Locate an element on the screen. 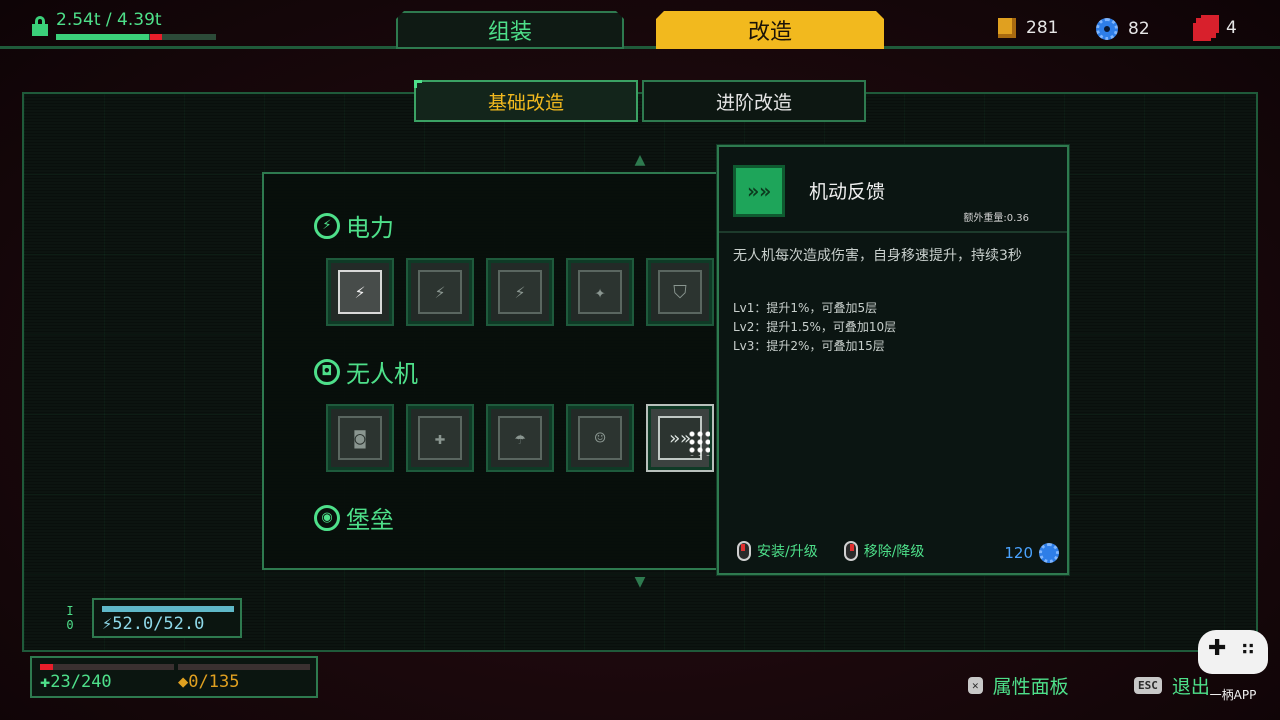 The image size is (1280, 720). shield-bar is located at coordinates (244, 667).